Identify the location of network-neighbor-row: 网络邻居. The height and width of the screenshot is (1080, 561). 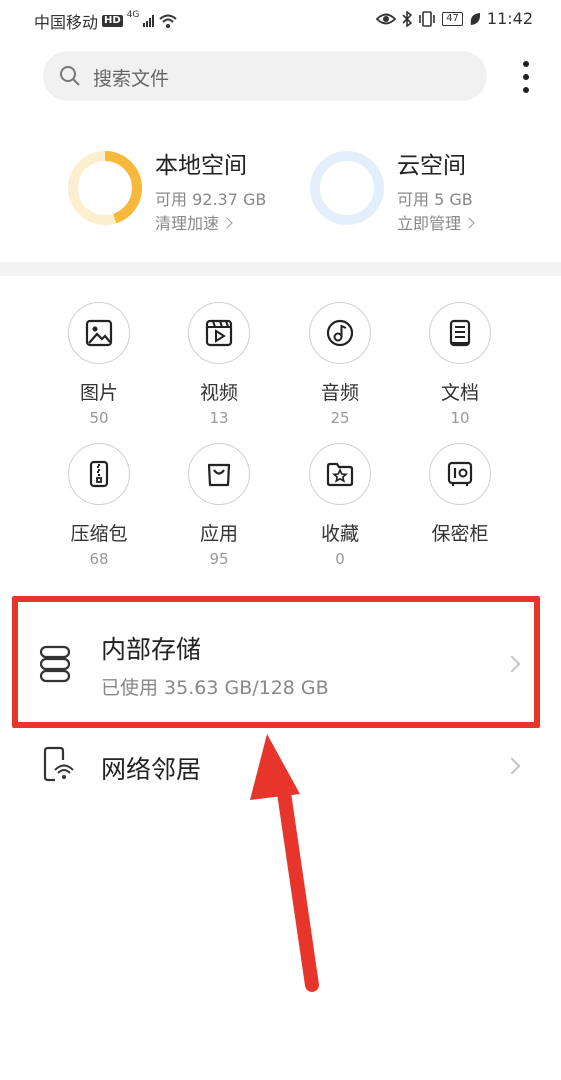
(280, 768).